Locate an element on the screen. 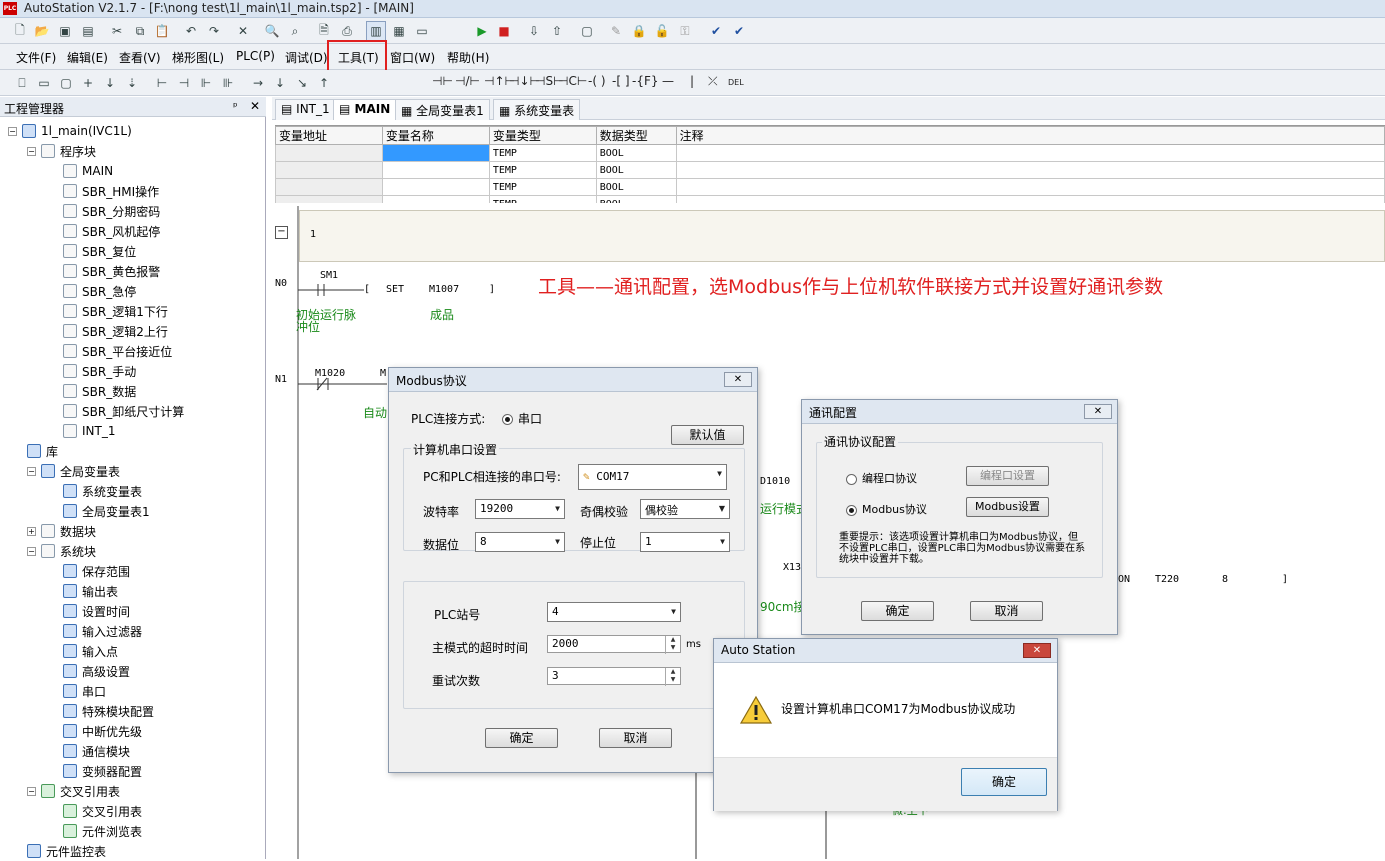 The image size is (1385, 861). tree-item: SBR_复位 is located at coordinates (99, 251).